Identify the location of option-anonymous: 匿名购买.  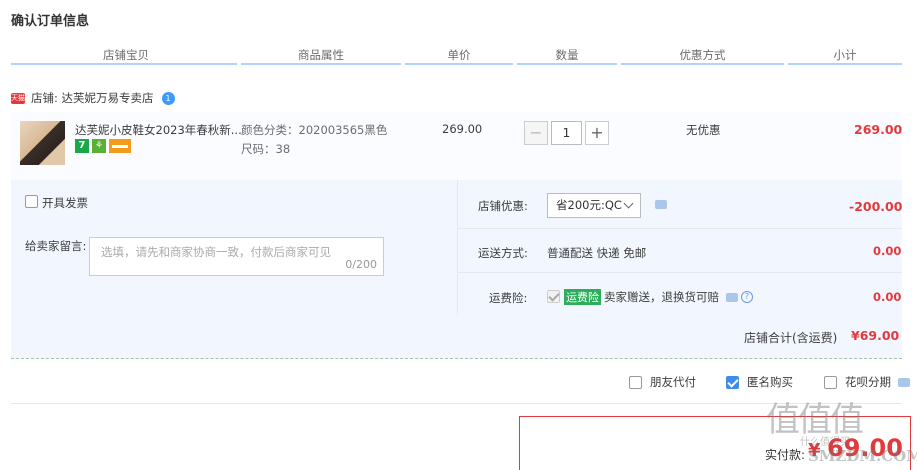
(759, 382).